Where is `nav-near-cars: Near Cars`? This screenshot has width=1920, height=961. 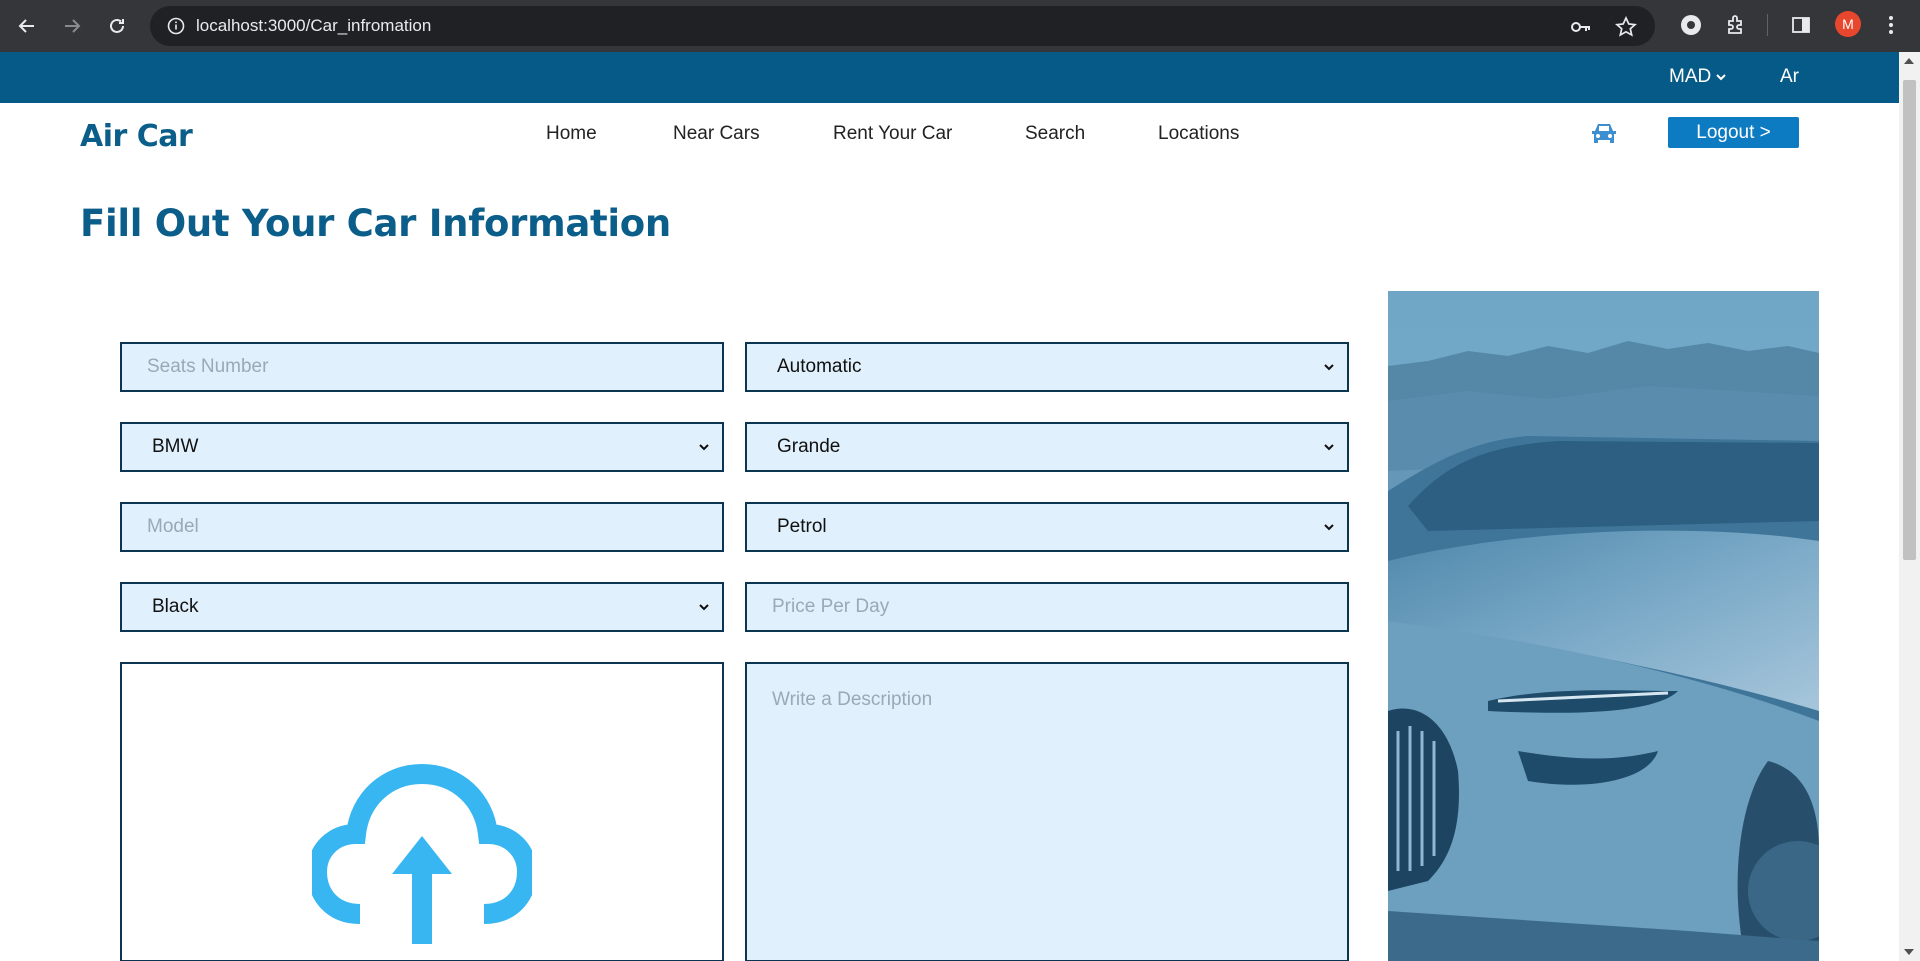 nav-near-cars: Near Cars is located at coordinates (716, 134).